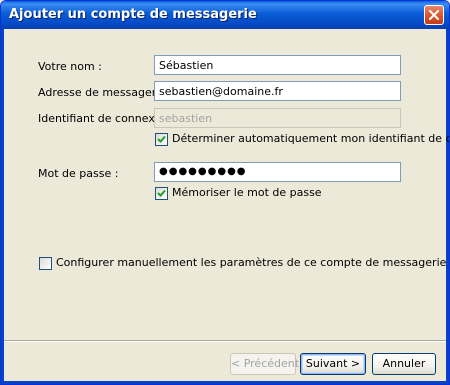 This screenshot has width=450, height=385. What do you see at coordinates (225, 382) in the screenshot?
I see `window-frame-bottom` at bounding box center [225, 382].